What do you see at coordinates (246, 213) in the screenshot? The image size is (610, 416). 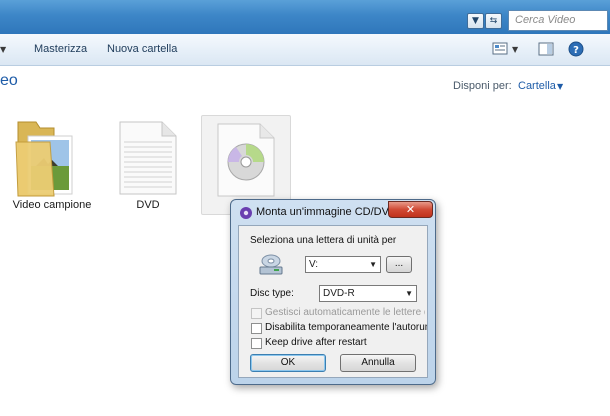 I see `virtual-drive-icon` at bounding box center [246, 213].